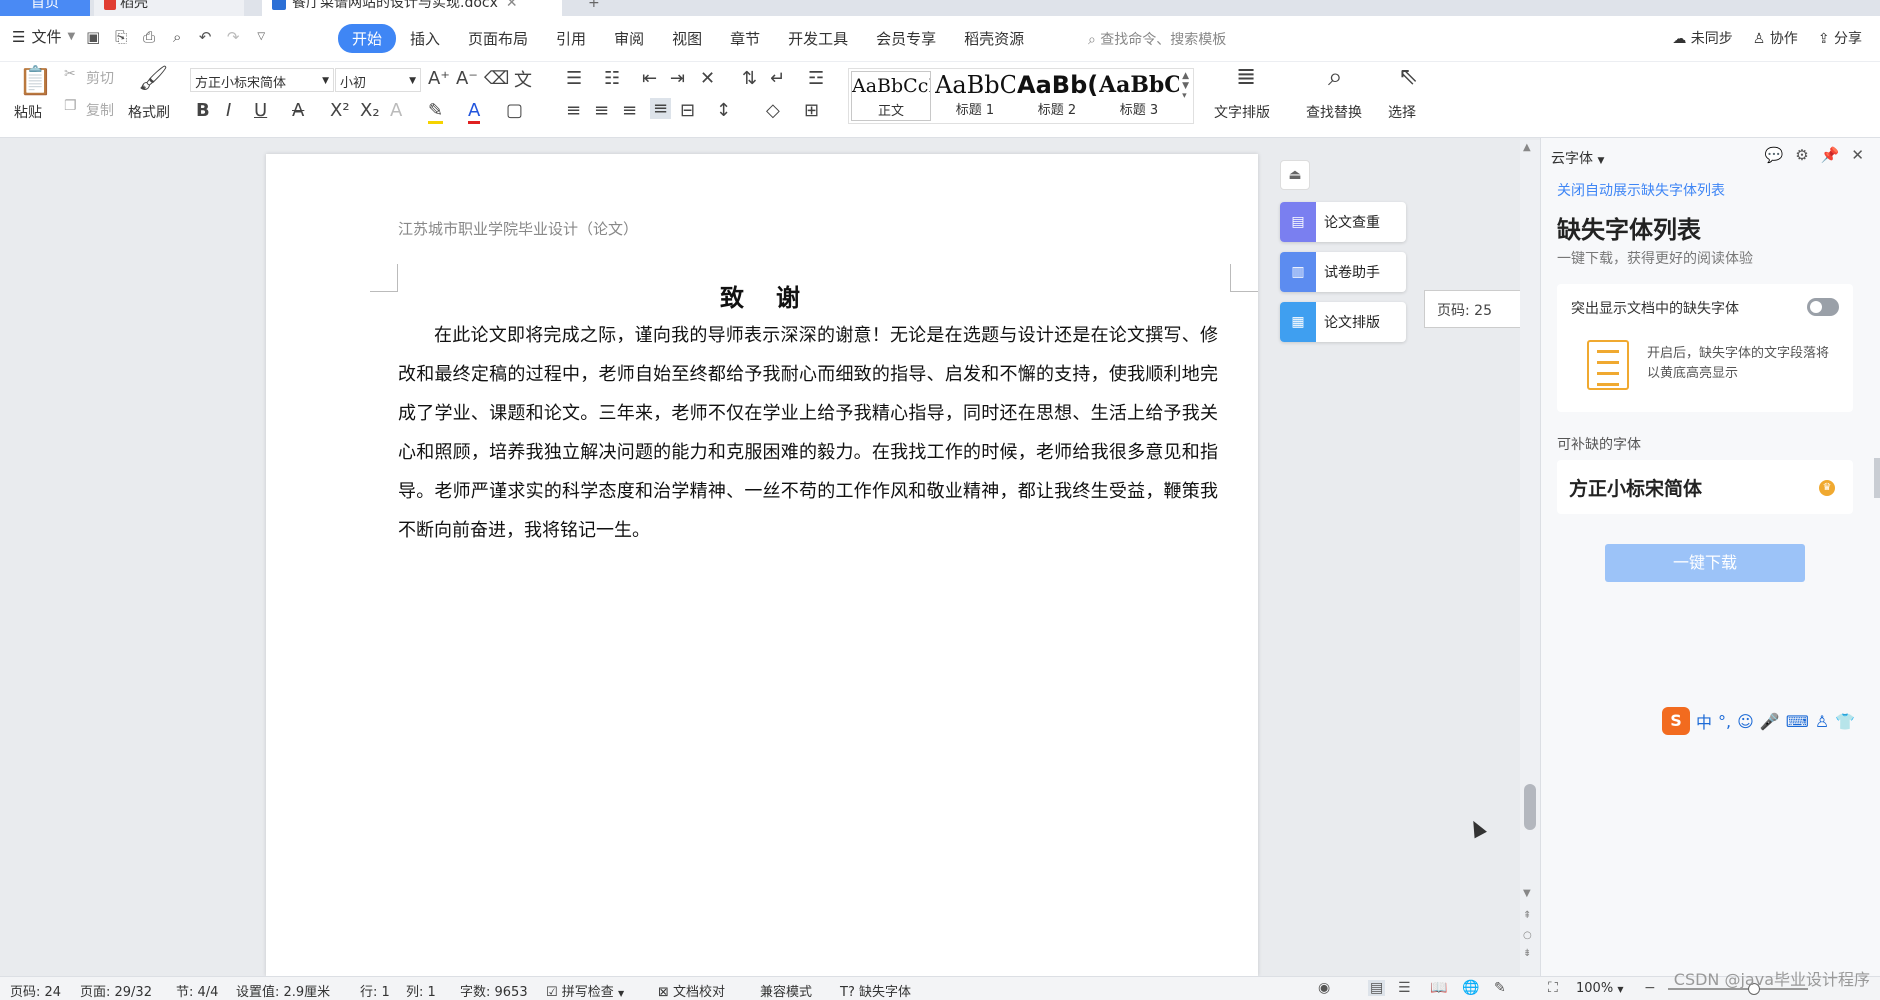 Image resolution: width=1880 pixels, height=1000 pixels. What do you see at coordinates (1470, 988) in the screenshot?
I see `web-view-icon: 🌐` at bounding box center [1470, 988].